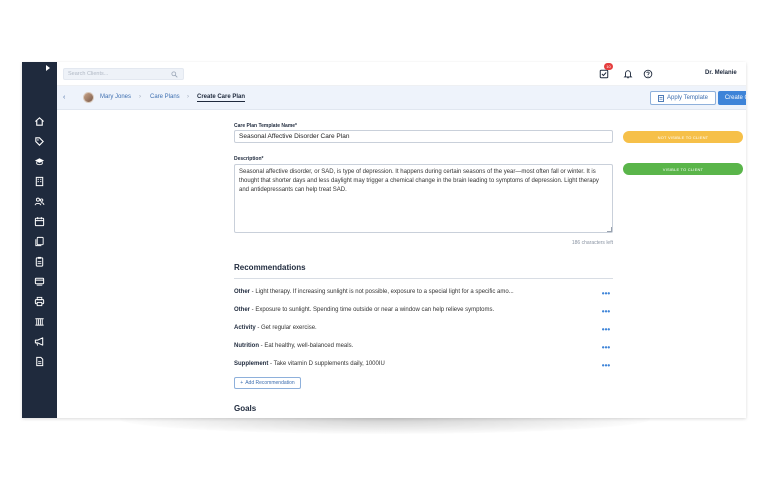  Describe the element at coordinates (39, 301) in the screenshot. I see `printer-icon` at that location.